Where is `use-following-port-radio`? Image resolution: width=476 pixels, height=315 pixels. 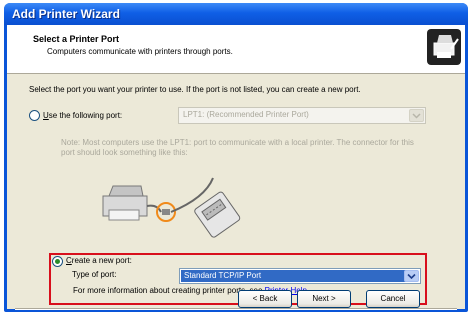 use-following-port-radio is located at coordinates (34, 115).